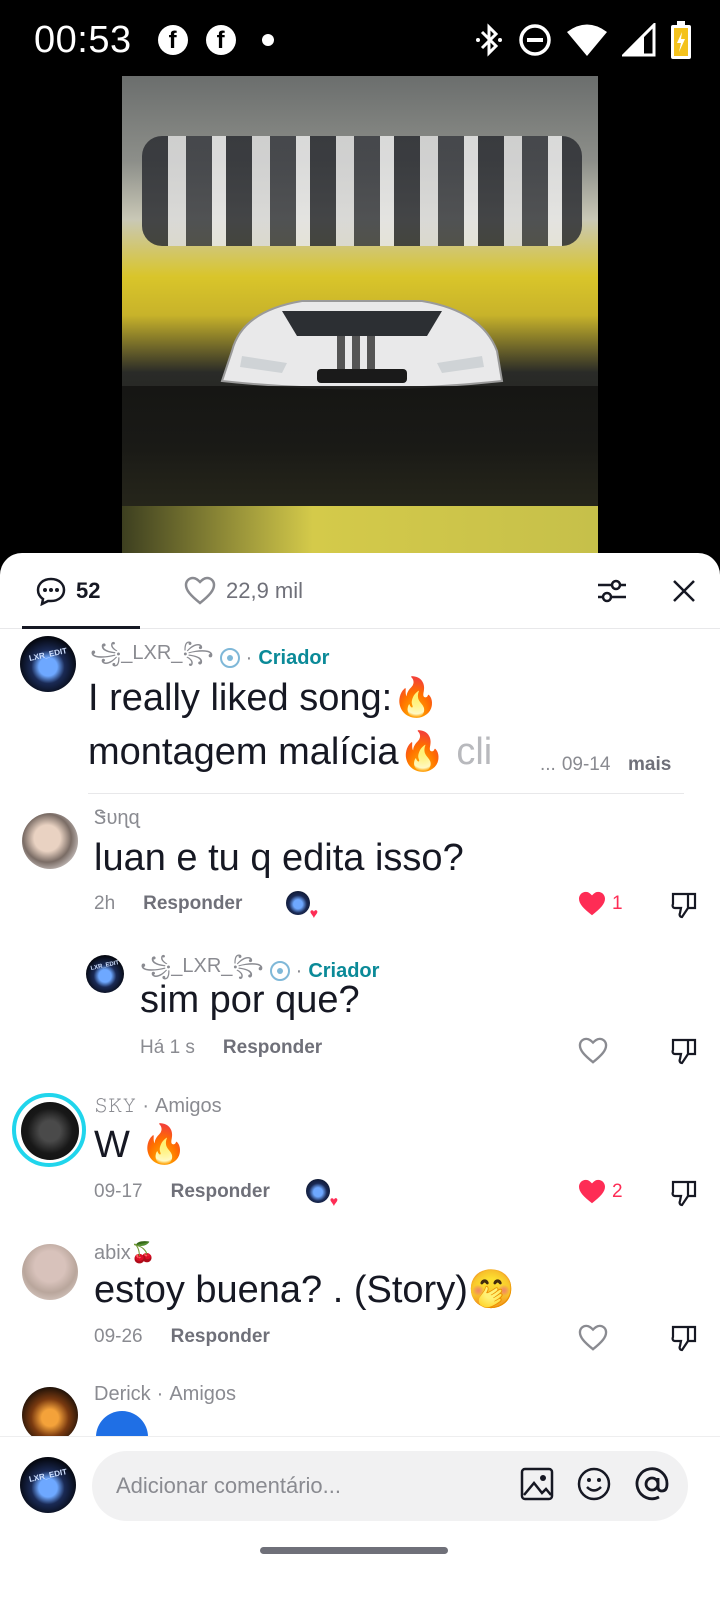 Image resolution: width=720 pixels, height=1600 pixels. What do you see at coordinates (88, 590) in the screenshot?
I see `comment-count: 52` at bounding box center [88, 590].